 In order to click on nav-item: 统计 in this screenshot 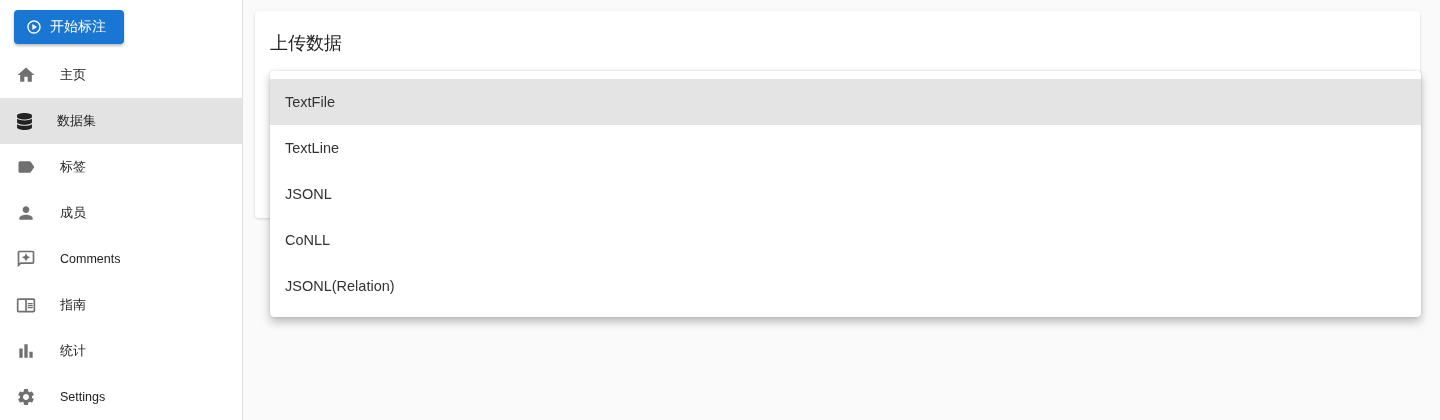, I will do `click(121, 351)`.